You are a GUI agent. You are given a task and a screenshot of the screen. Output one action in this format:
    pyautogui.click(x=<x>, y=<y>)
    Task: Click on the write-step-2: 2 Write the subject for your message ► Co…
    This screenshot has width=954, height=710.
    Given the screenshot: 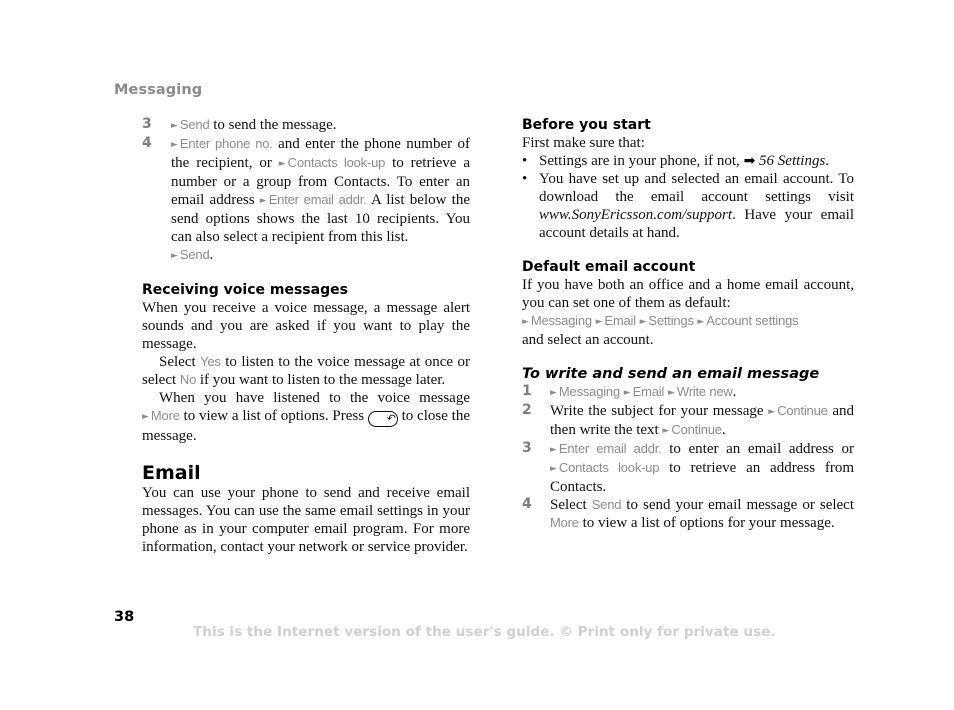 What is the action you would take?
    pyautogui.click(x=688, y=420)
    